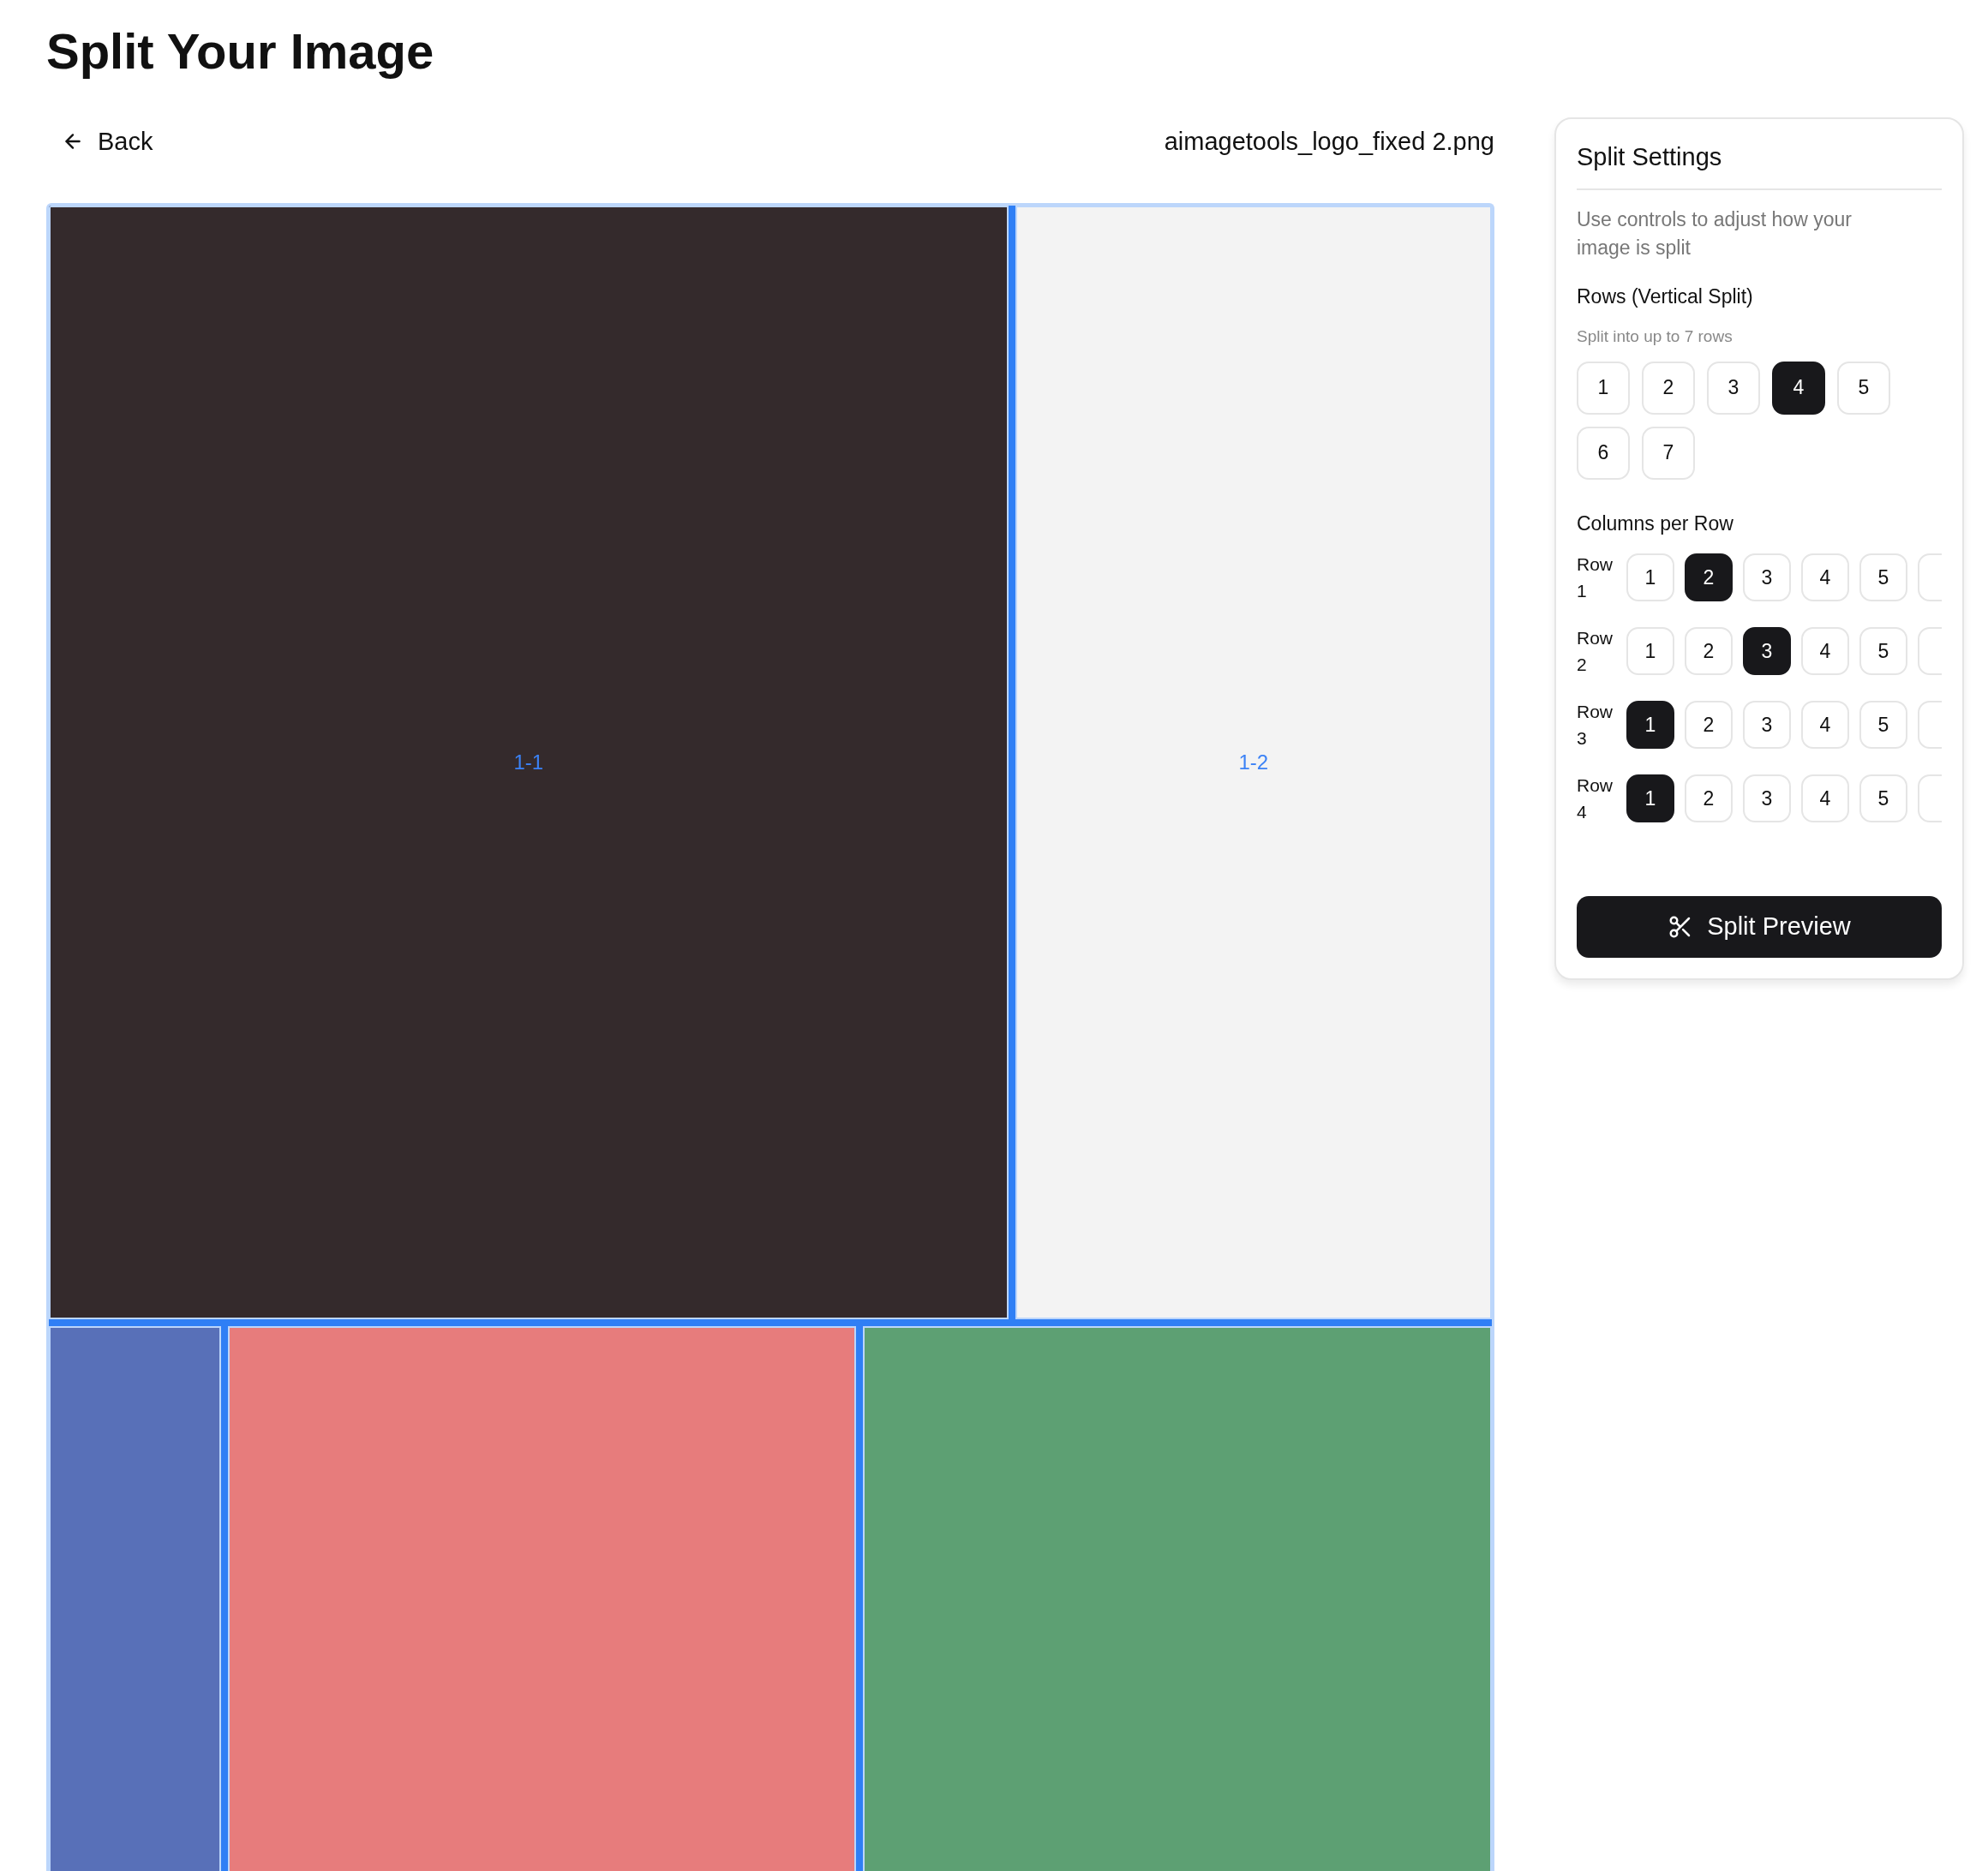 Image resolution: width=1988 pixels, height=1871 pixels. What do you see at coordinates (1655, 336) in the screenshot?
I see `section-hint: Split into up to 7 rows` at bounding box center [1655, 336].